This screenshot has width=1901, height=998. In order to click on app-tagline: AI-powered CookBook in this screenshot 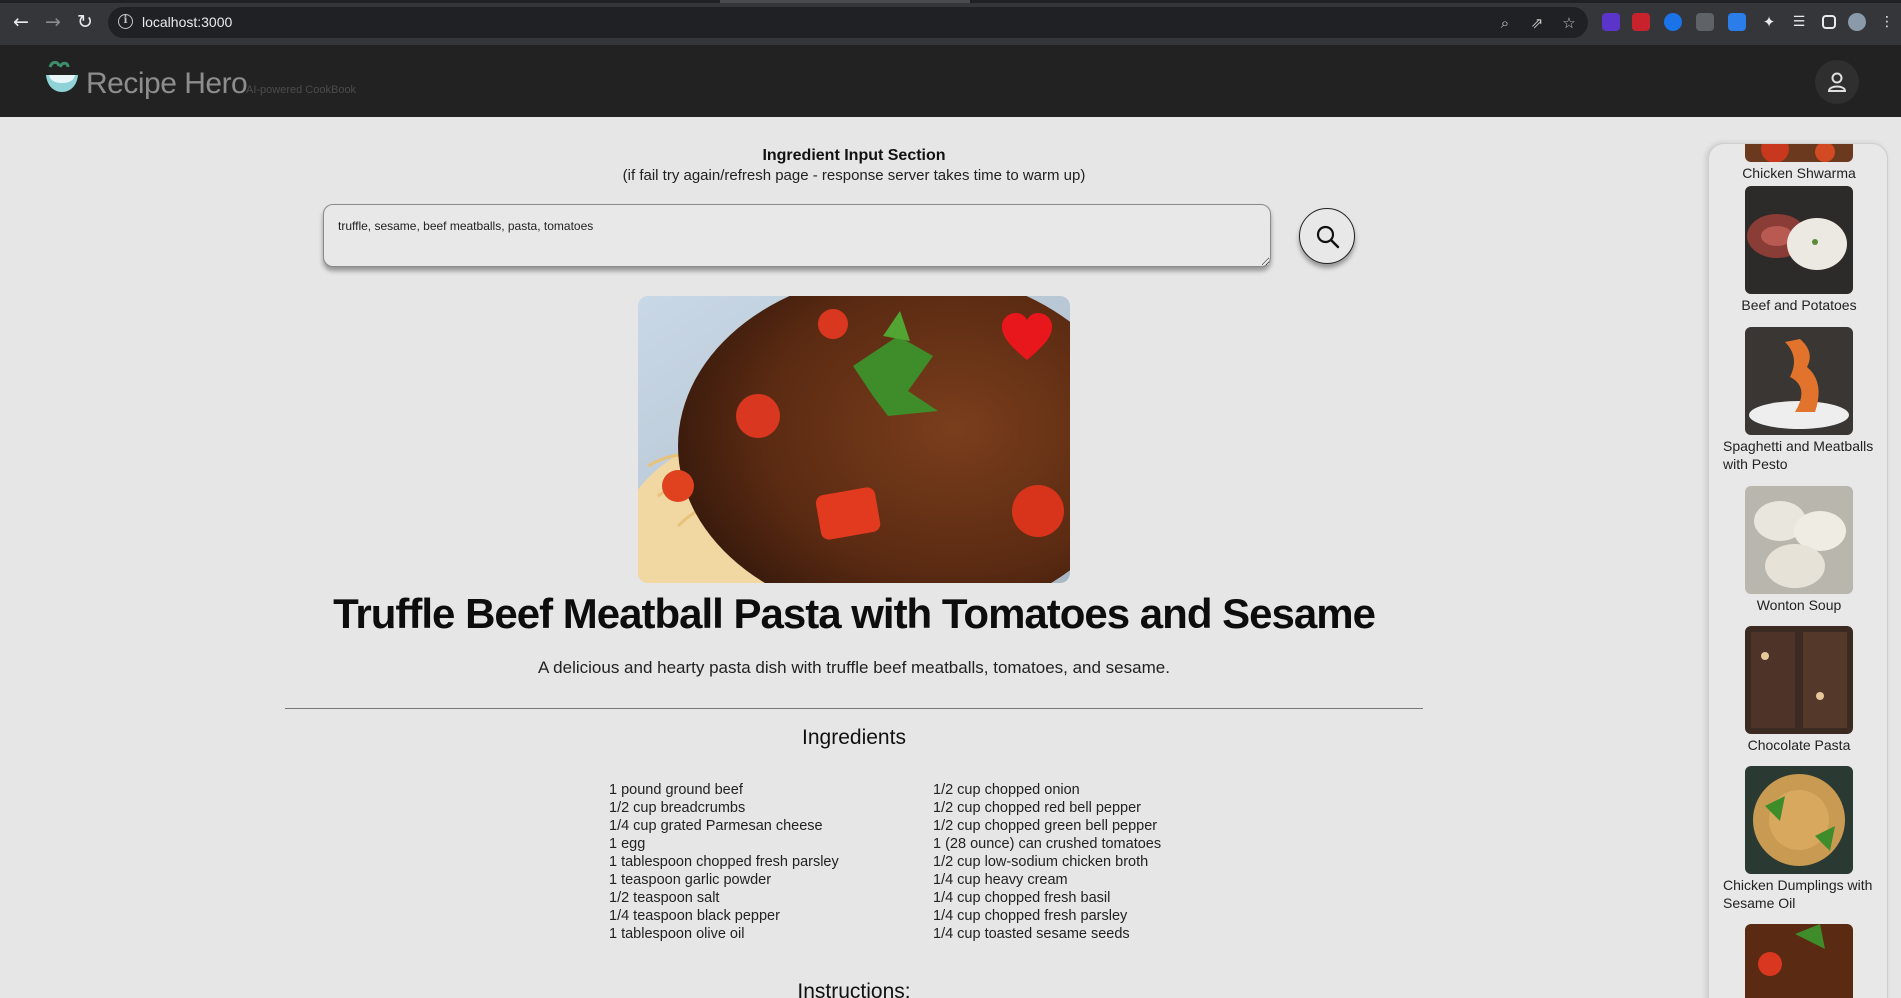, I will do `click(301, 90)`.